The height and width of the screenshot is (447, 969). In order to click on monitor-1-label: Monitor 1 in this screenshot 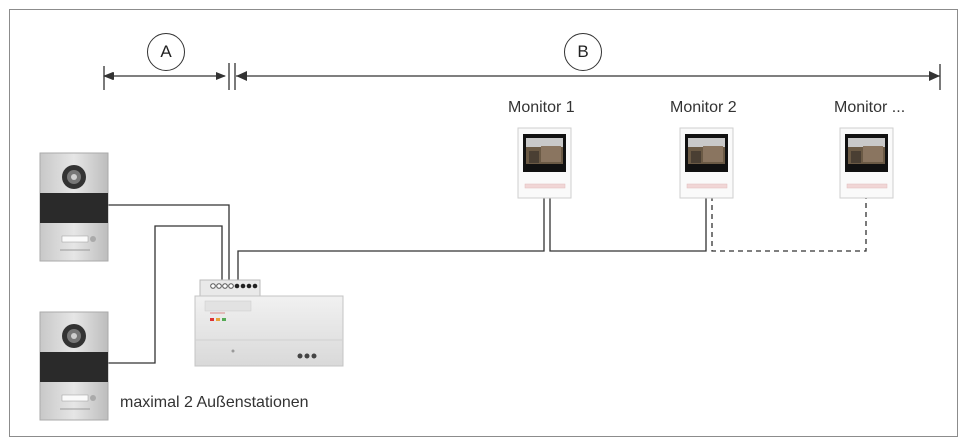, I will do `click(541, 107)`.